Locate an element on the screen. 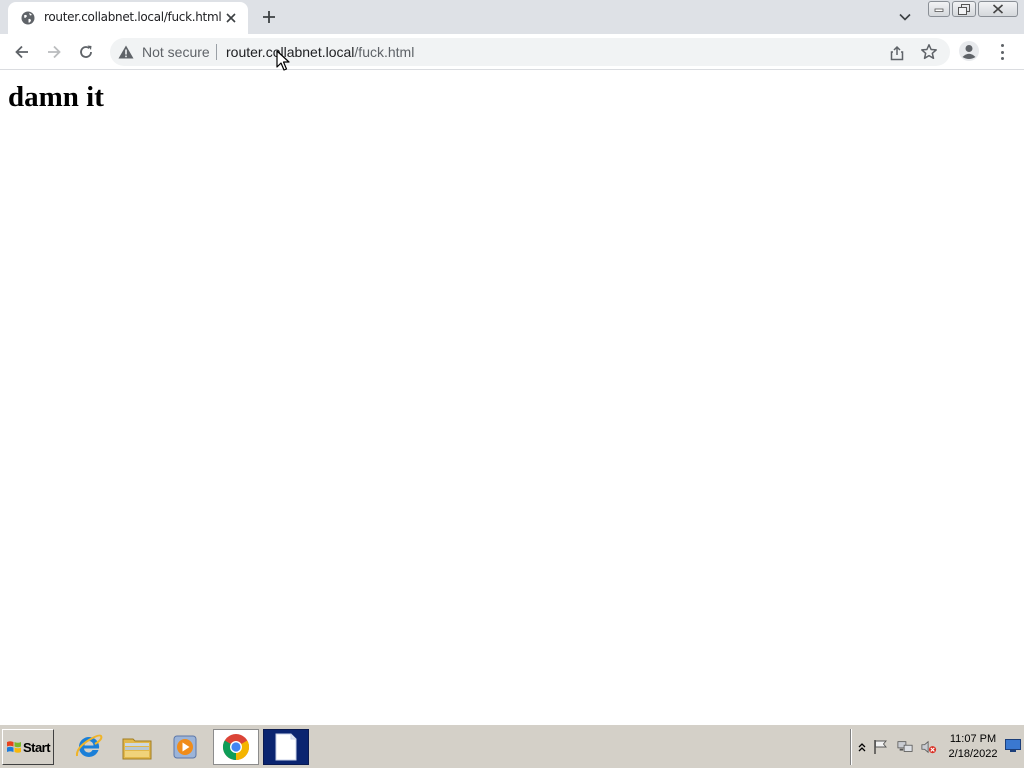 The image size is (1024, 768). show-desktop-icon is located at coordinates (1013, 746).